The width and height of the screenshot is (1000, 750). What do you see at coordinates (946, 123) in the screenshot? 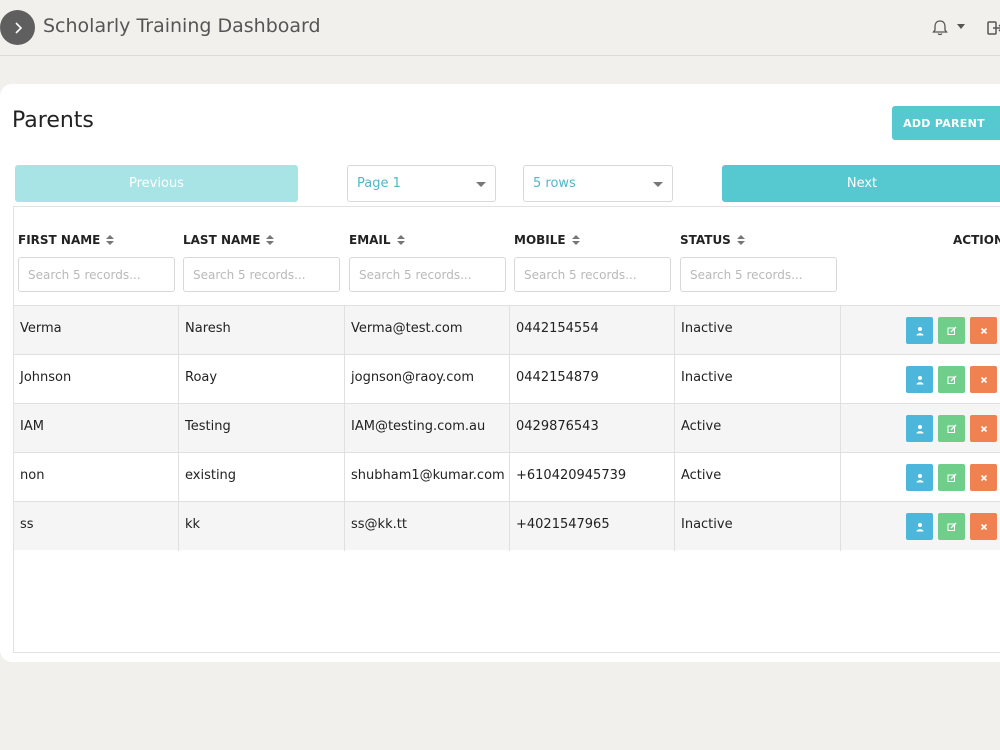
I see `add-parent-button: ADD PARENT` at bounding box center [946, 123].